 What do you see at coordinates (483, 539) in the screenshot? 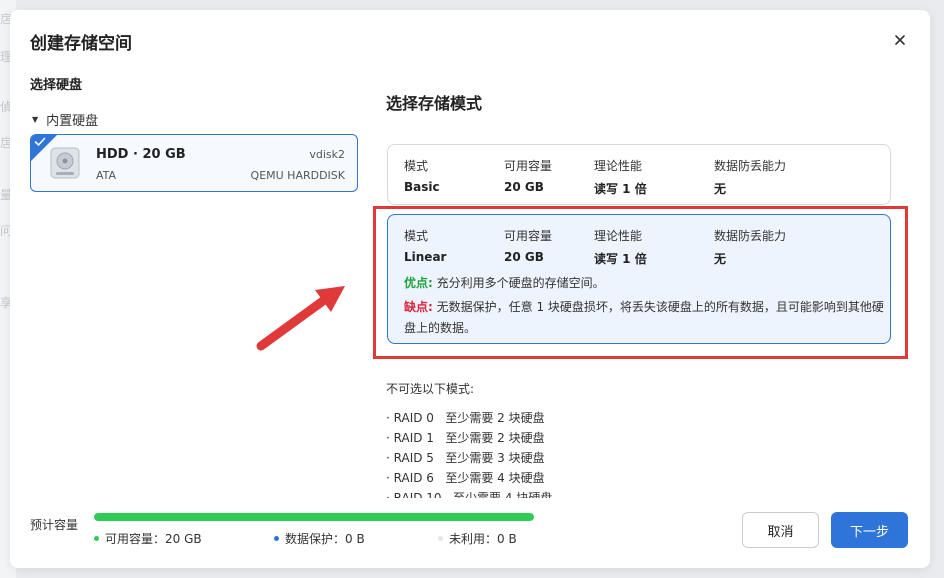
I see `legend-unused-text: 未利用：0 B` at bounding box center [483, 539].